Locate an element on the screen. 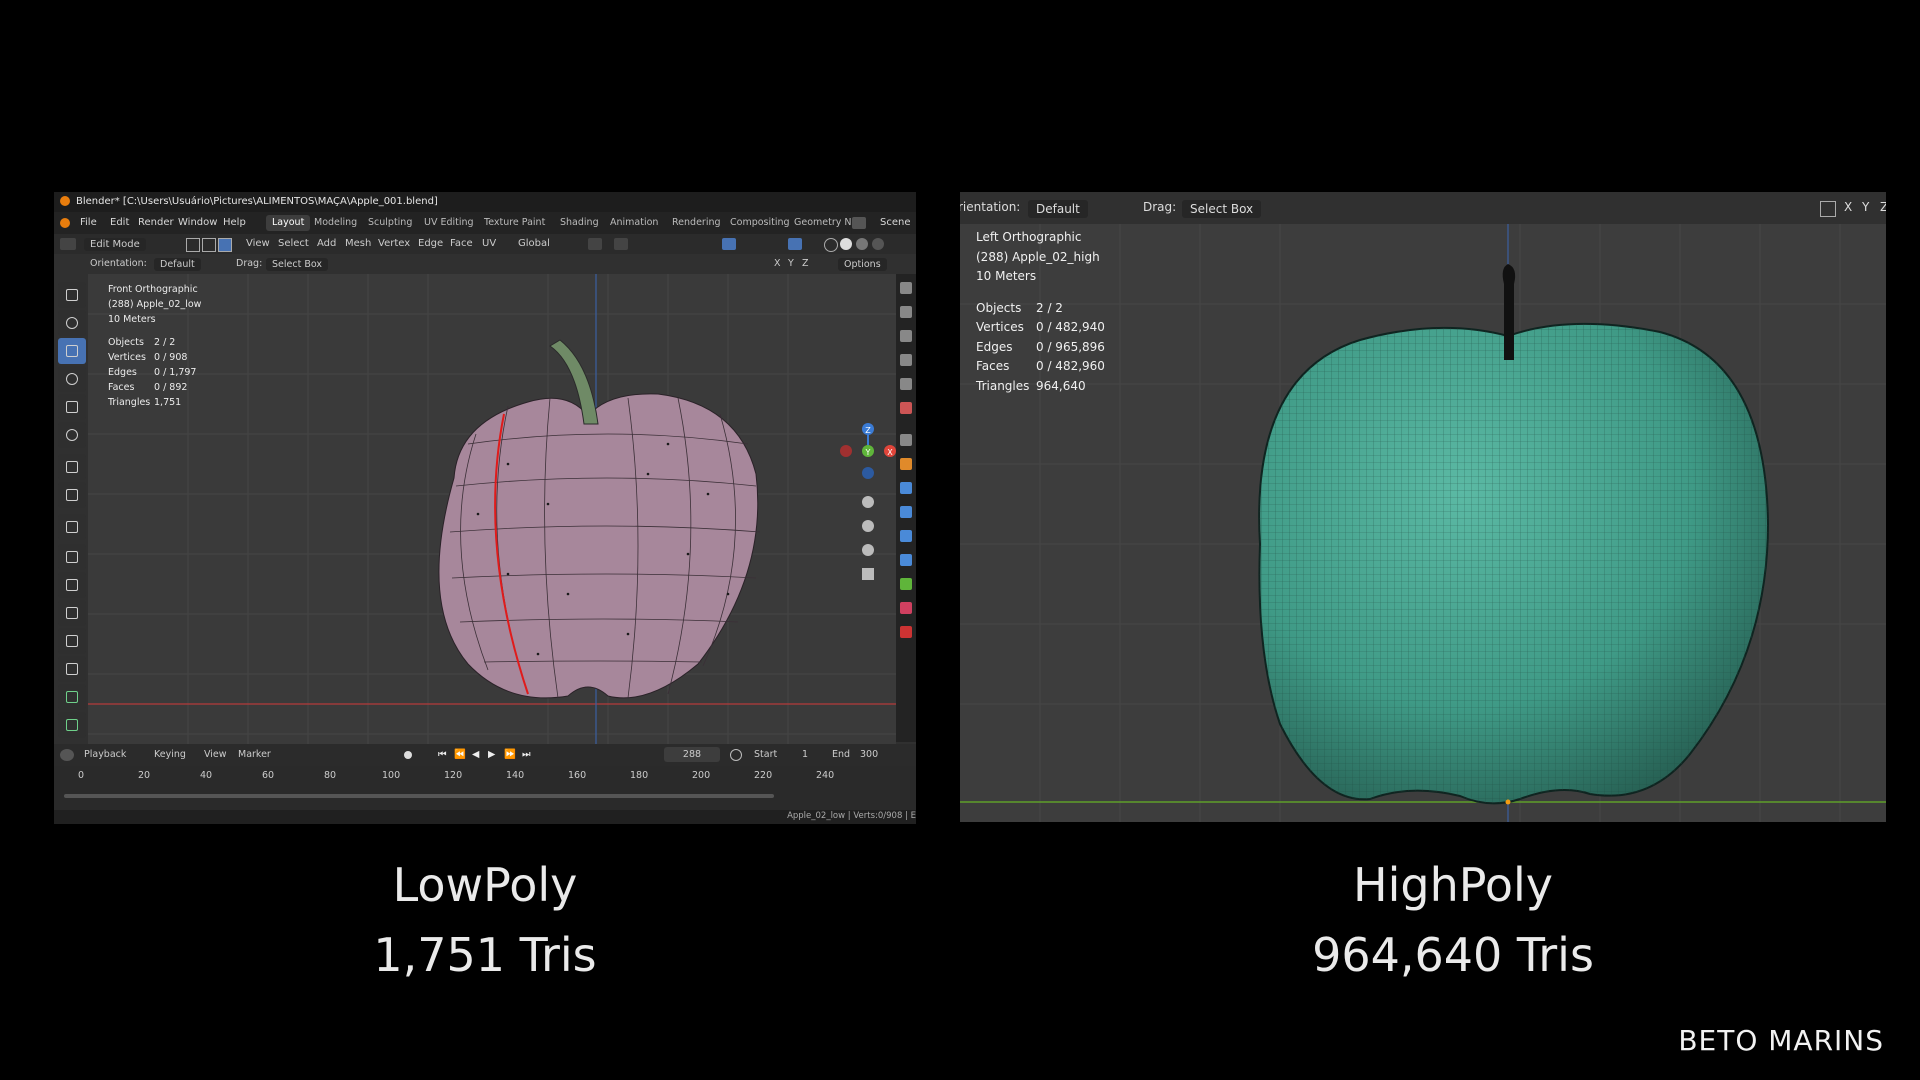 The height and width of the screenshot is (1080, 1920). scene-label: Scene is located at coordinates (895, 222).